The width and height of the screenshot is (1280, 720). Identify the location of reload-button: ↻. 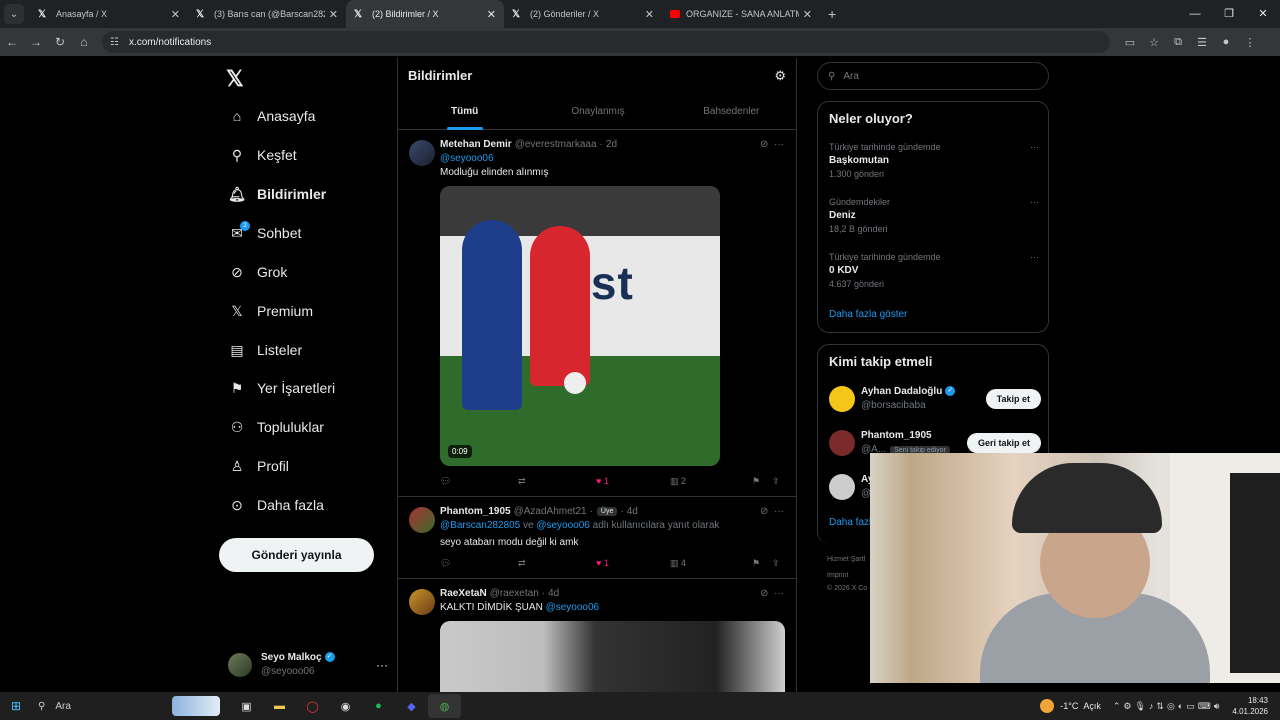
(60, 42).